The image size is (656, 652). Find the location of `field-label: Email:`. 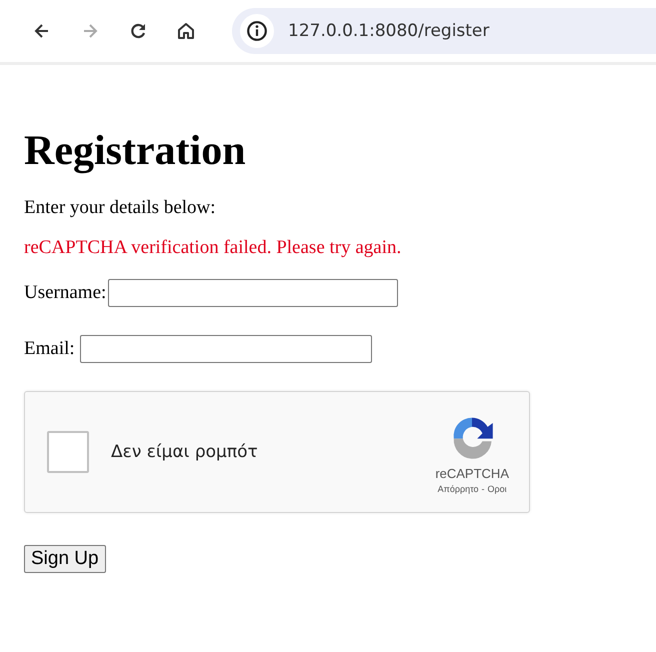

field-label: Email: is located at coordinates (49, 349).